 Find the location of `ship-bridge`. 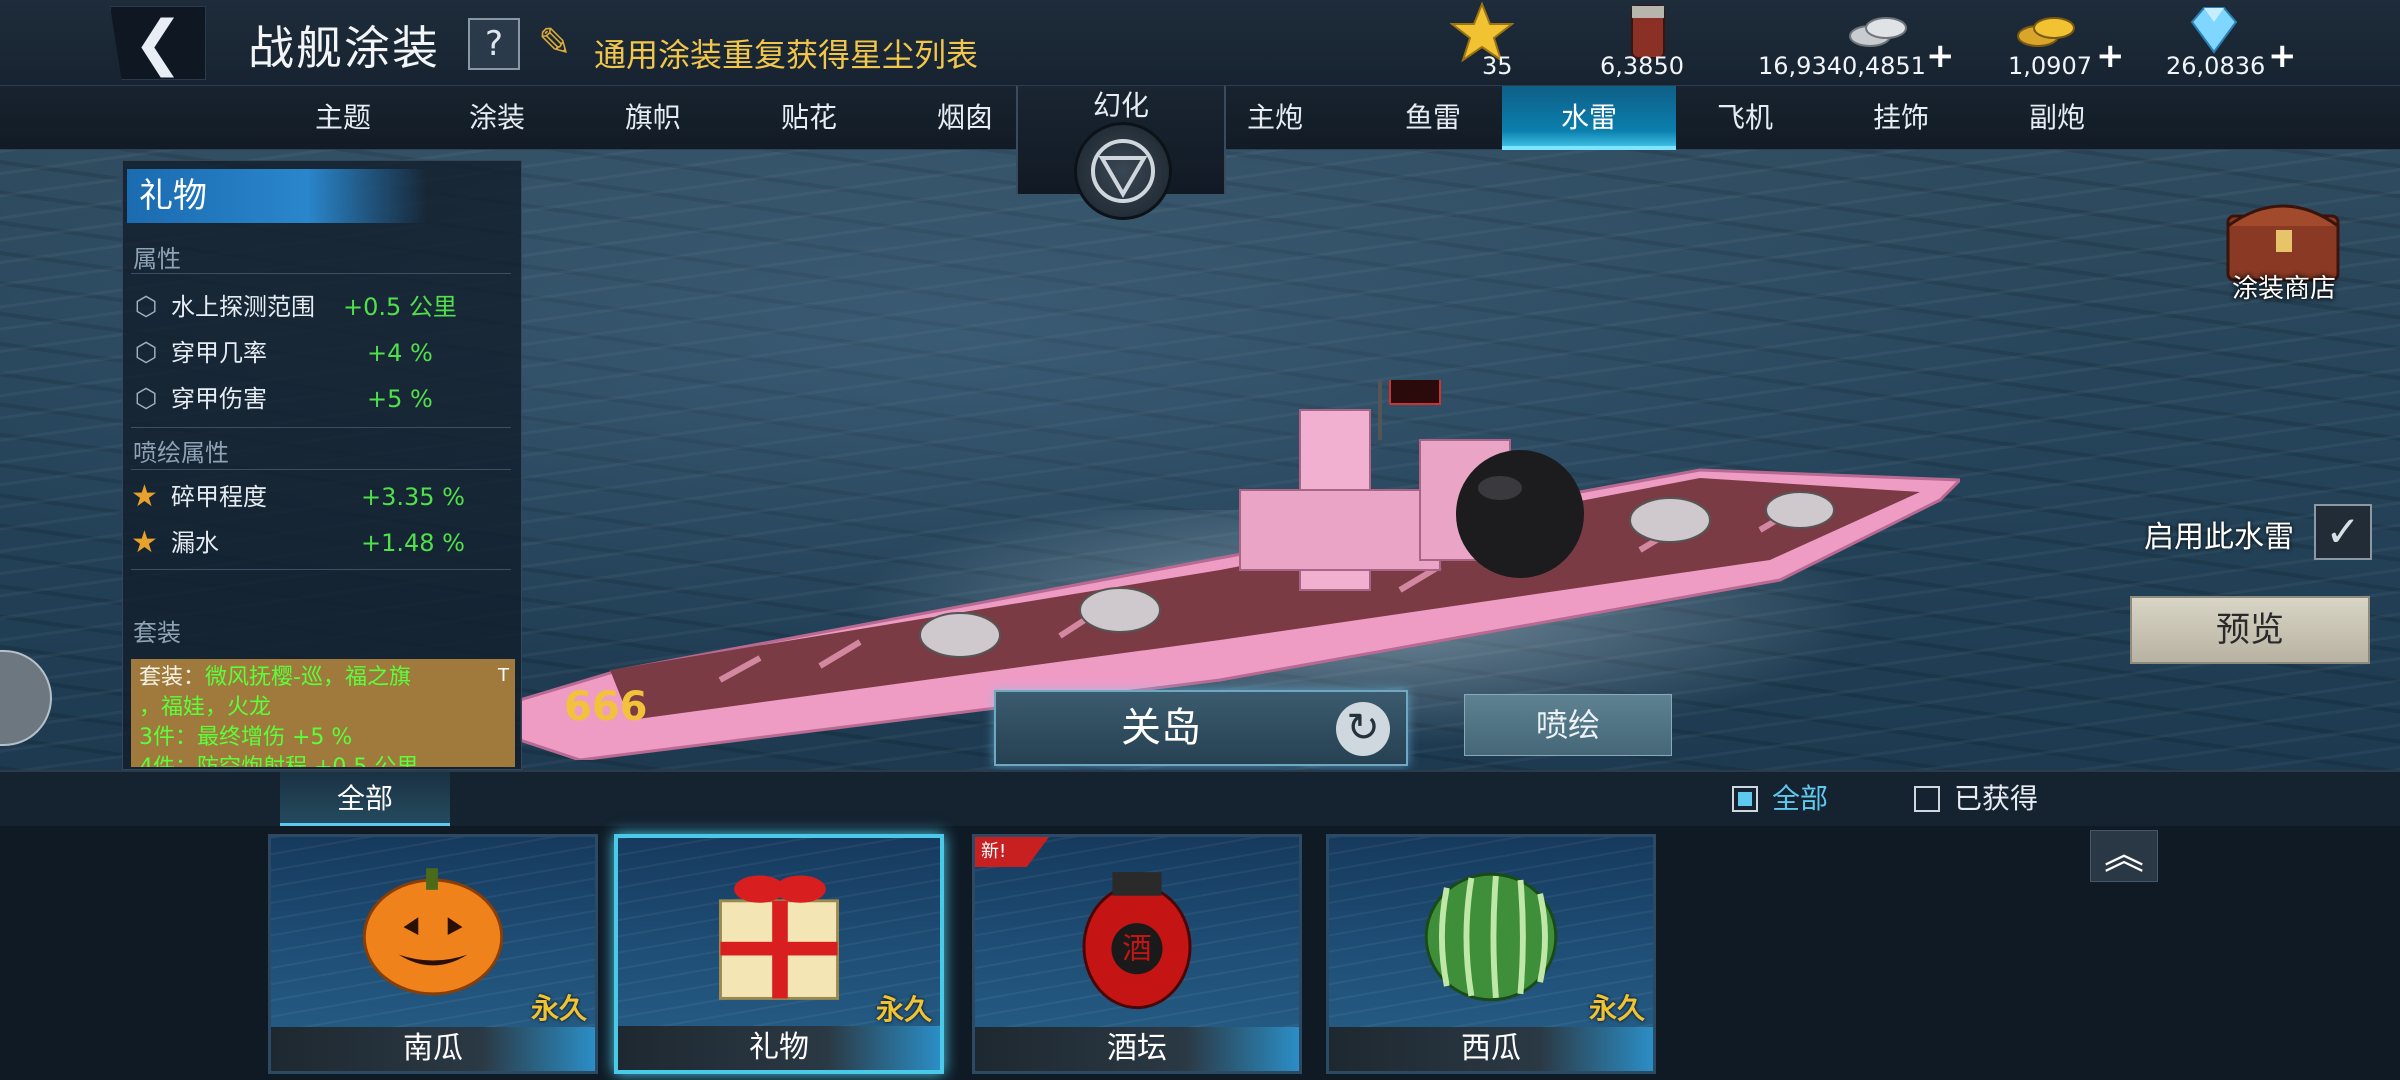

ship-bridge is located at coordinates (1340, 530).